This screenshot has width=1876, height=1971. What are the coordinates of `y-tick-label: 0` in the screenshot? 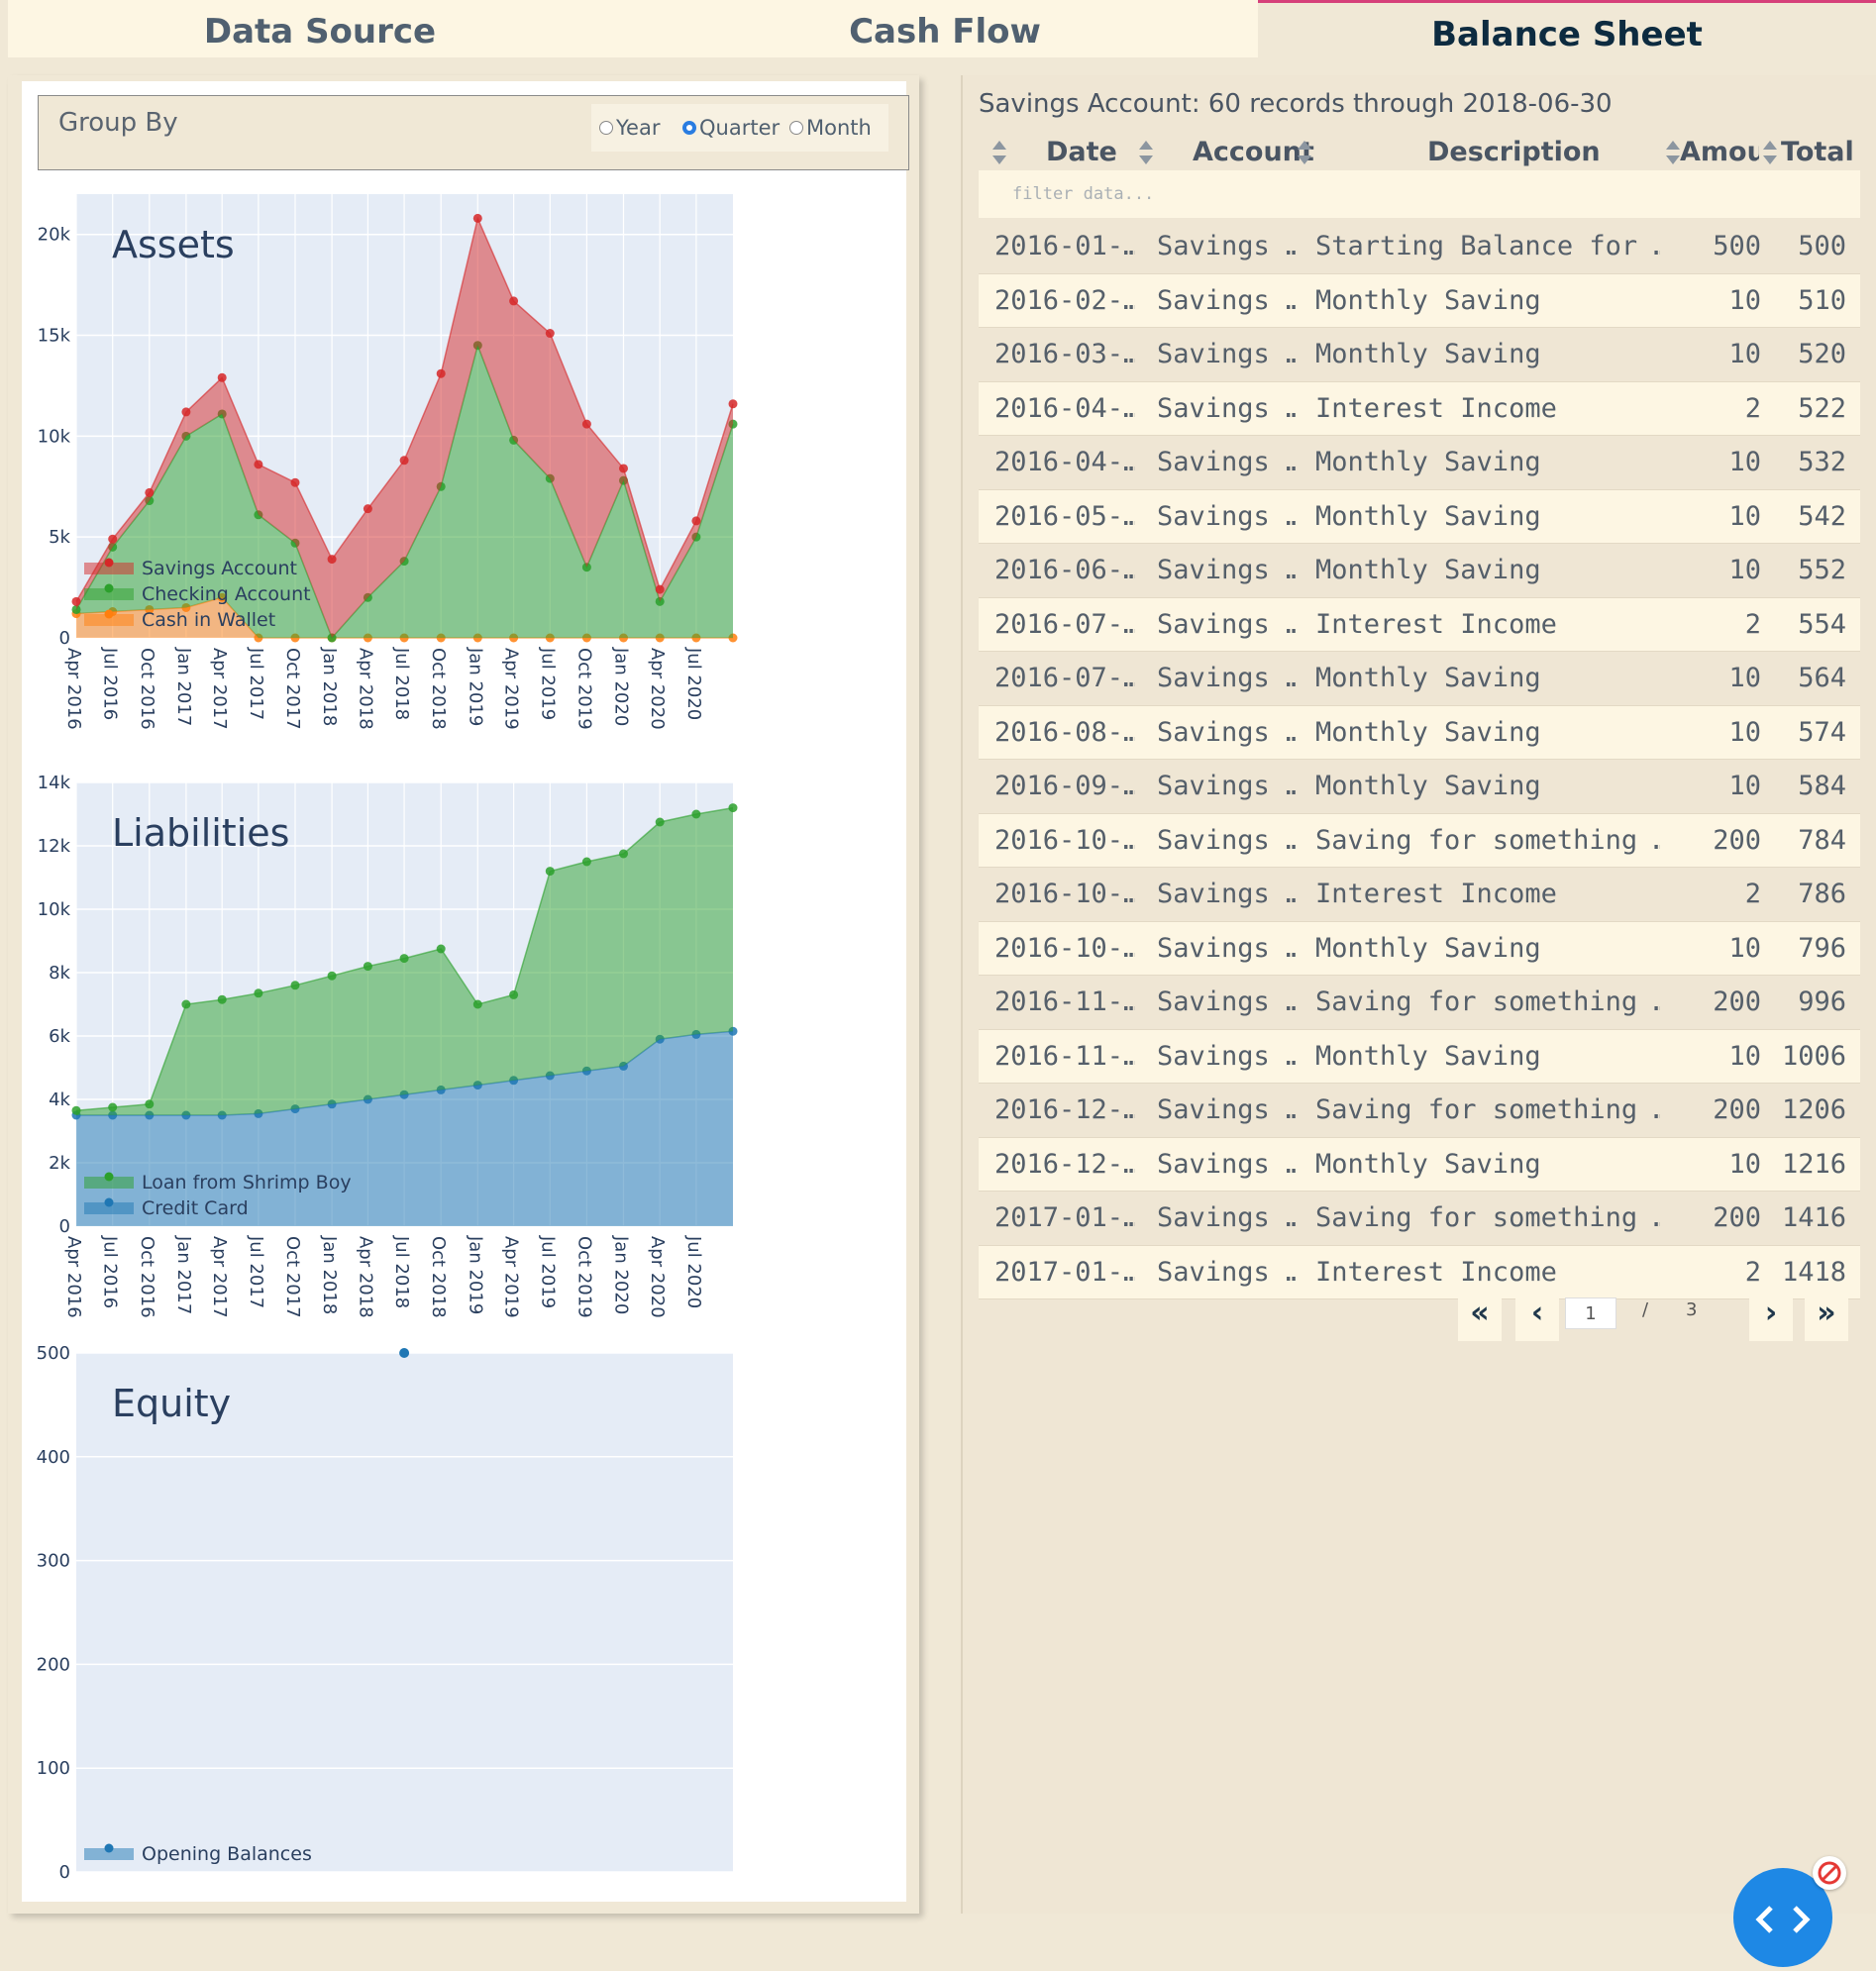 It's located at (64, 638).